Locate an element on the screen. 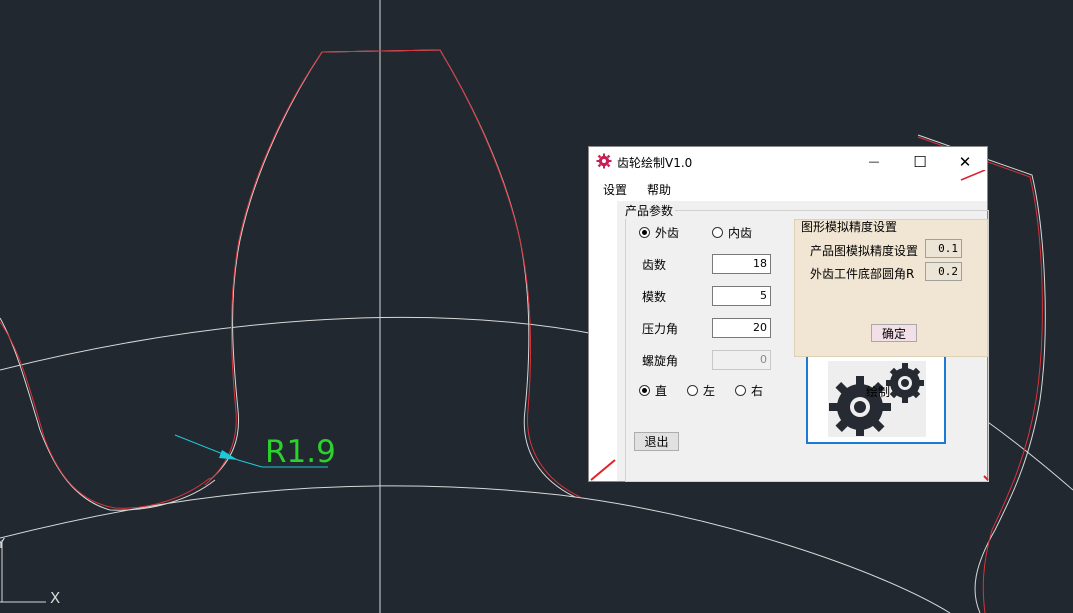  maximize-icon: ☐ is located at coordinates (920, 161).